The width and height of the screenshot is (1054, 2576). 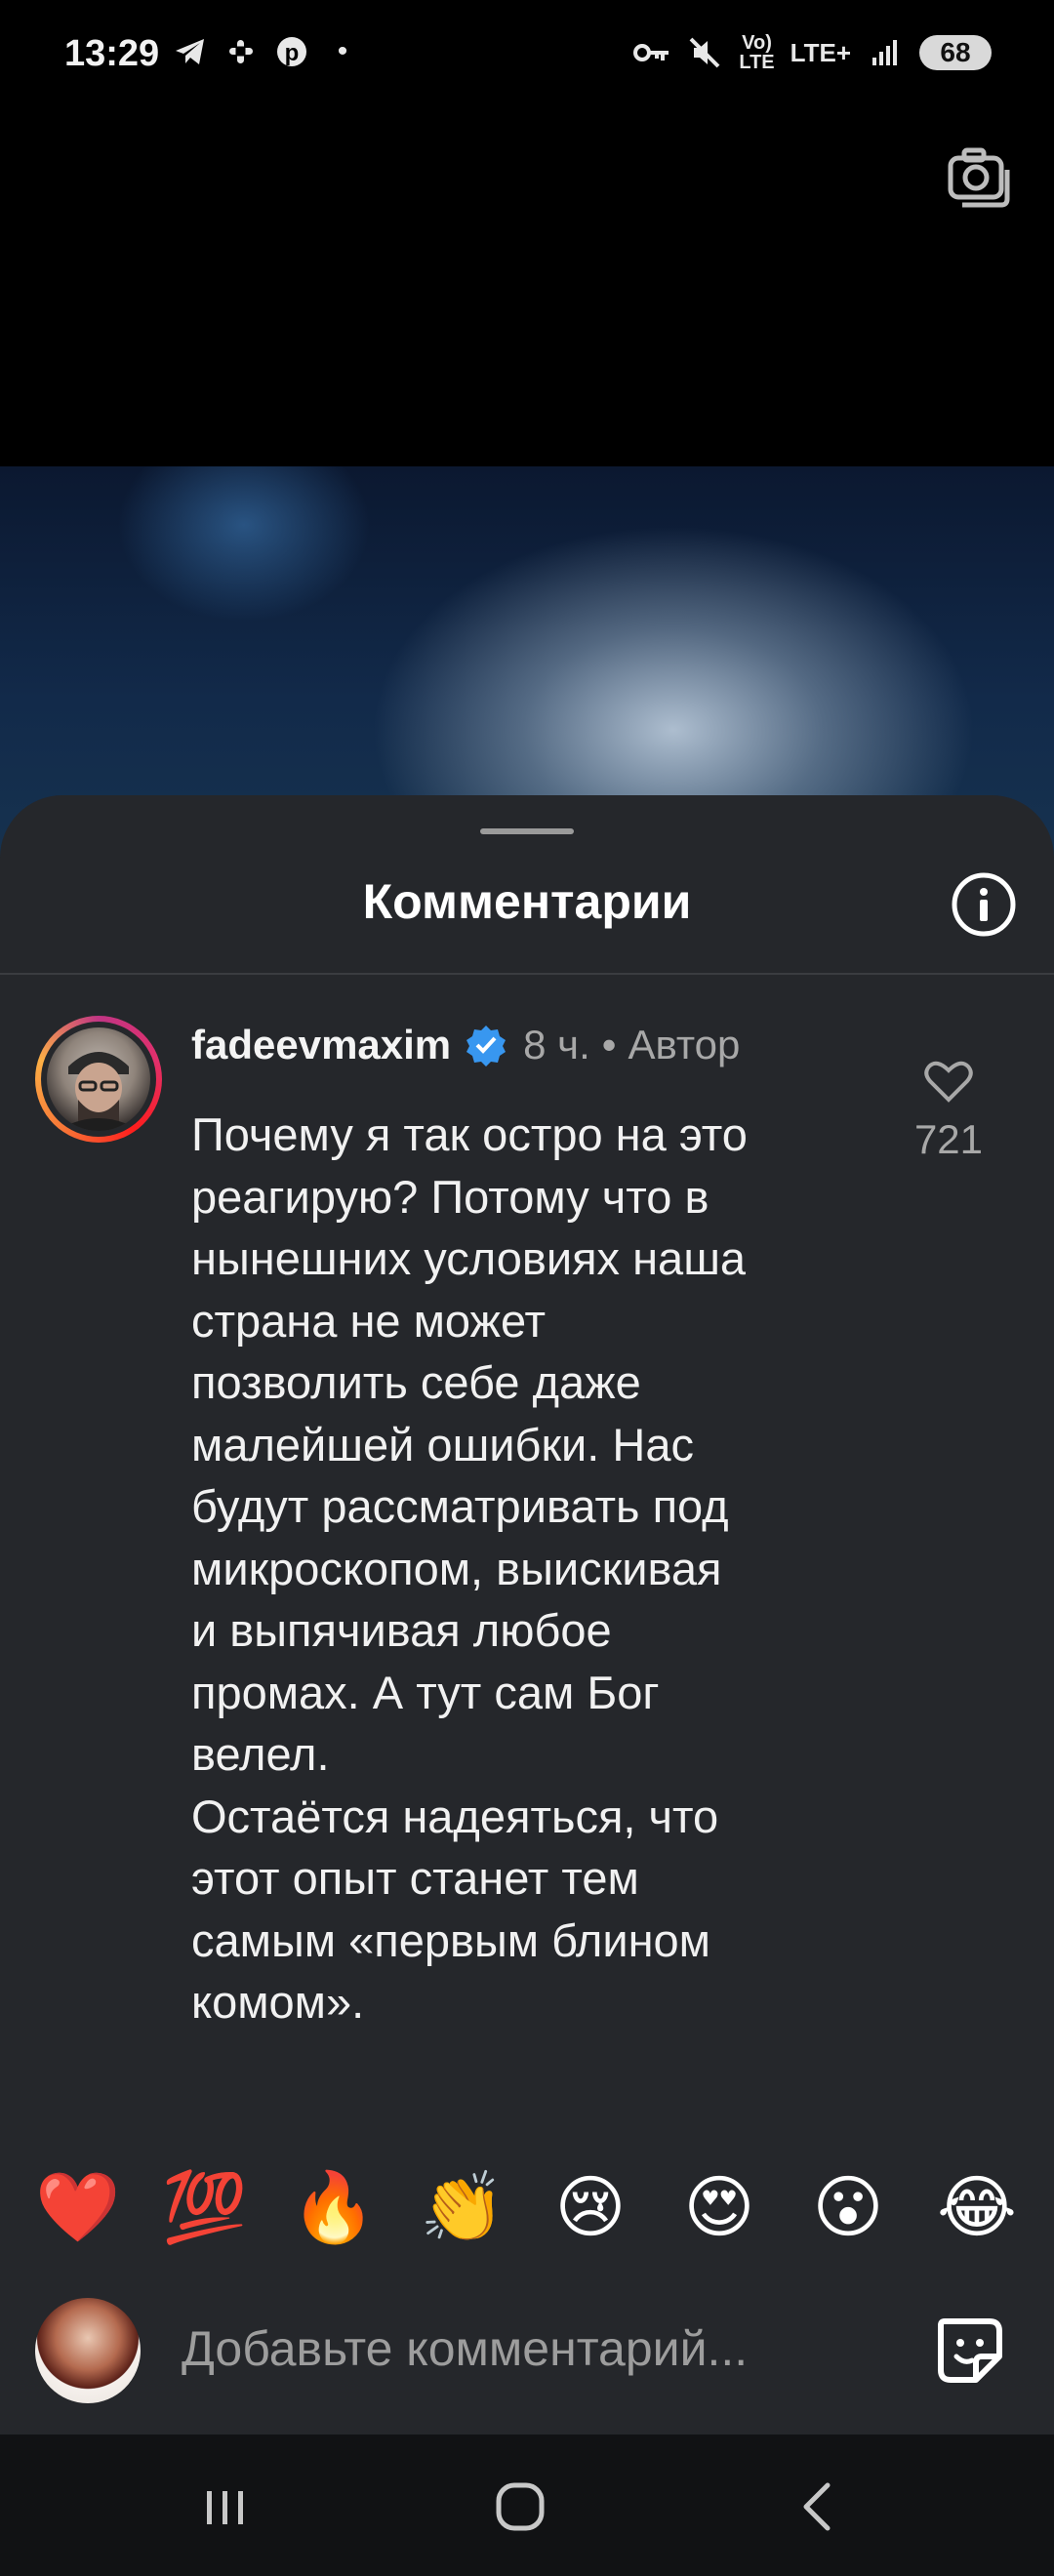 I want to click on emoji-quick-bar: ❤️ 💯 🔥 👏 😢 😍 😮 😂, so click(x=527, y=2205).